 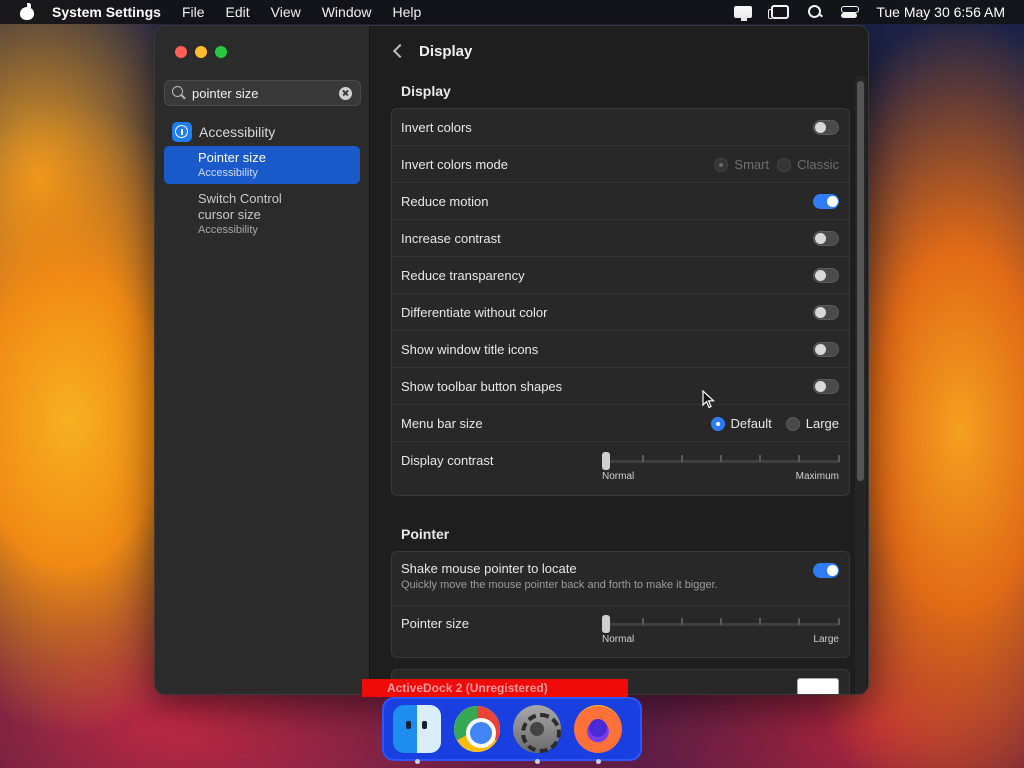 I want to click on radio-smart: Smart, so click(x=741, y=164).